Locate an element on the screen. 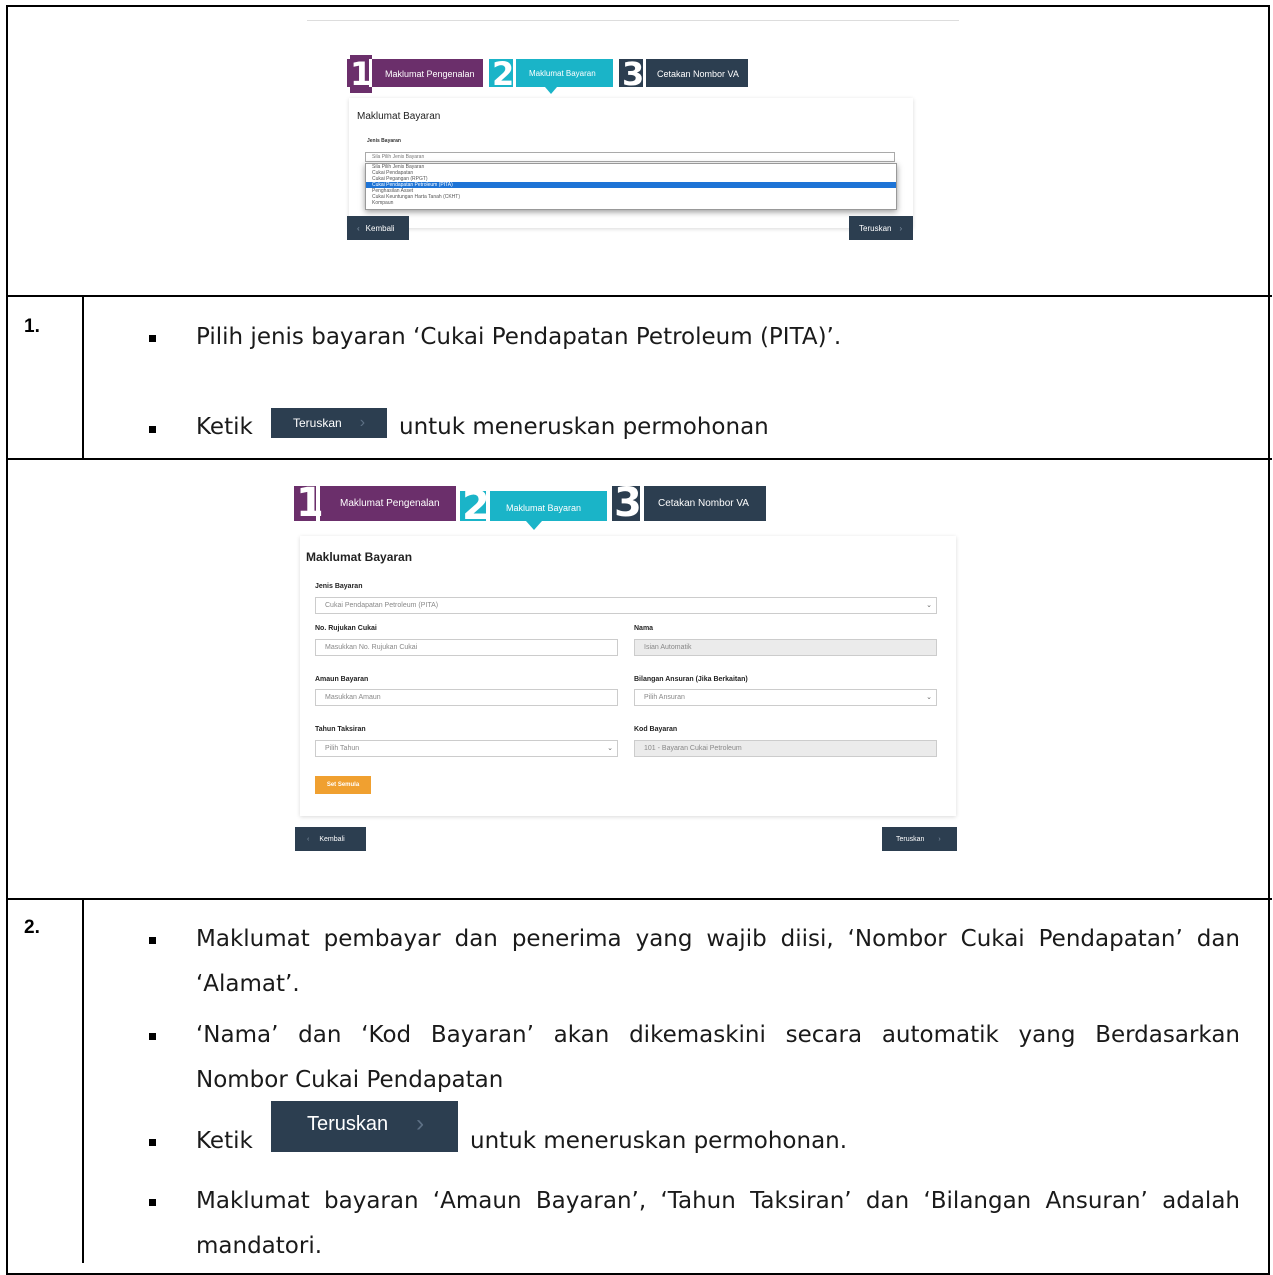 The height and width of the screenshot is (1275, 1273). tax-reference-input: Masukkan No. Rujukan Cukai is located at coordinates (466, 647).